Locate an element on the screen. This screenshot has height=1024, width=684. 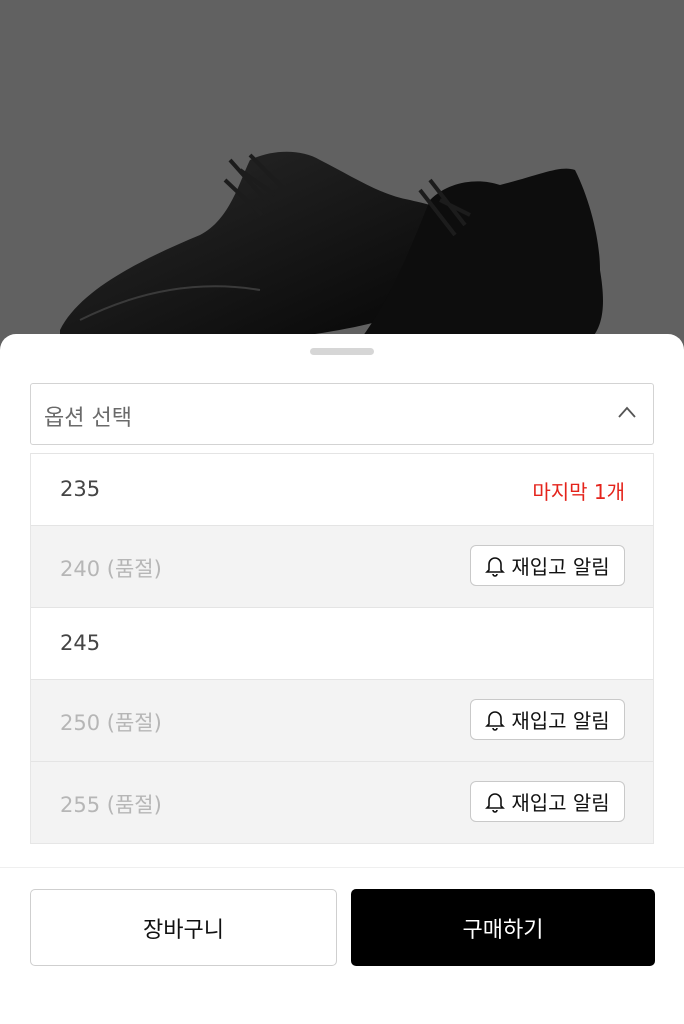
option-label: 255 (품절) is located at coordinates (111, 805).